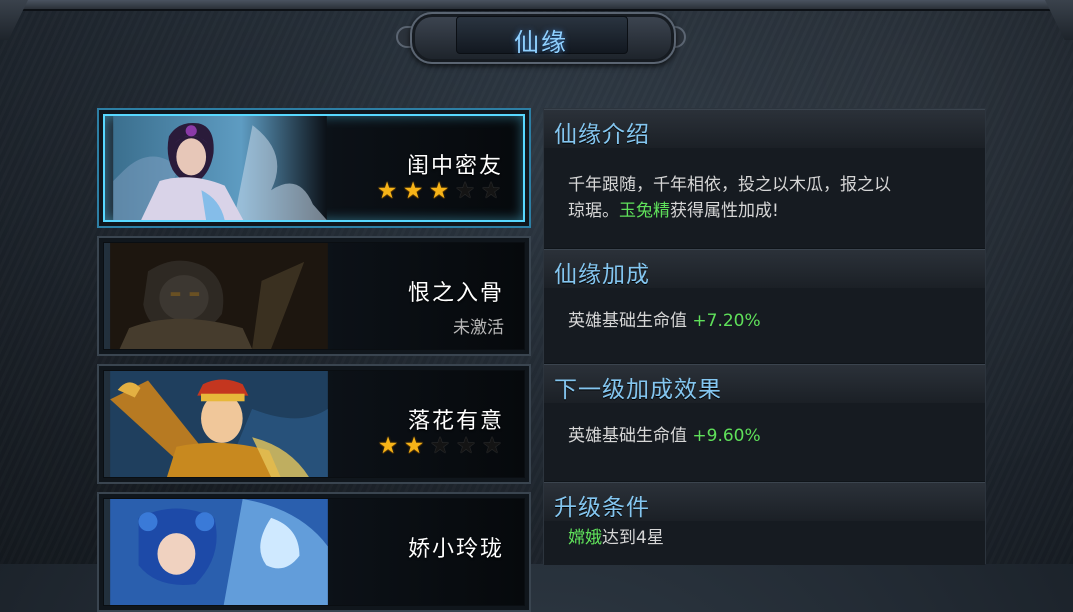 This screenshot has height=612, width=1073. Describe the element at coordinates (644, 211) in the screenshot. I see `hero-name-link: 玉兔精` at that location.